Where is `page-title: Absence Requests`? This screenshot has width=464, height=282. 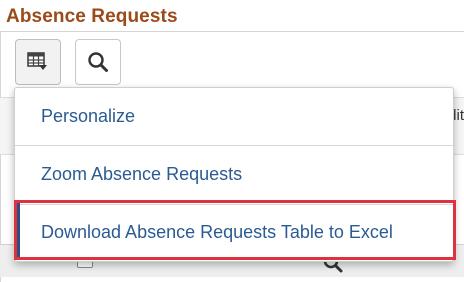
page-title: Absence Requests is located at coordinates (92, 16).